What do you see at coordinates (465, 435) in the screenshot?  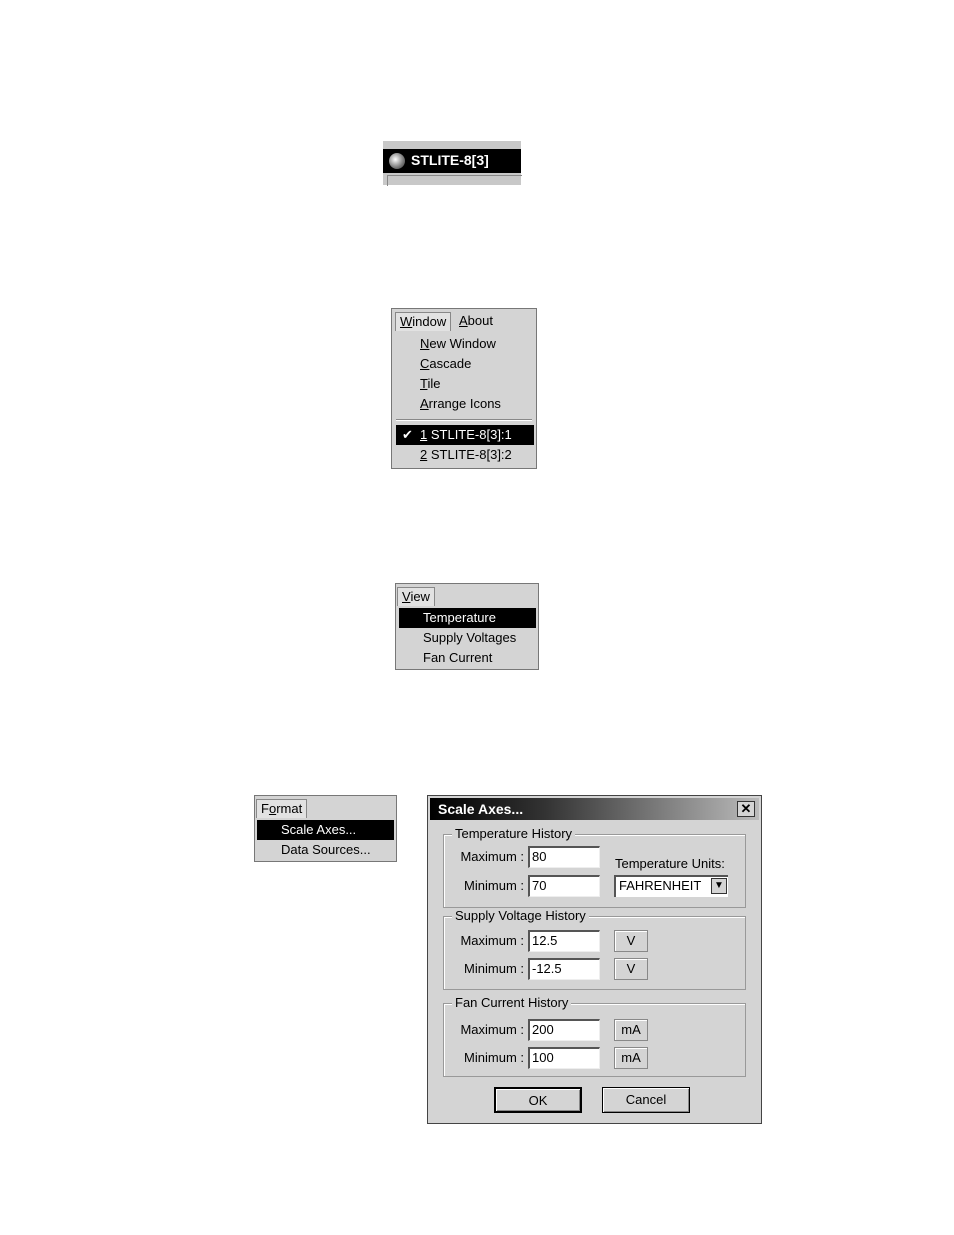 I see `menu-item-window-1: ✔ 1 STLITE-8[3]:1` at bounding box center [465, 435].